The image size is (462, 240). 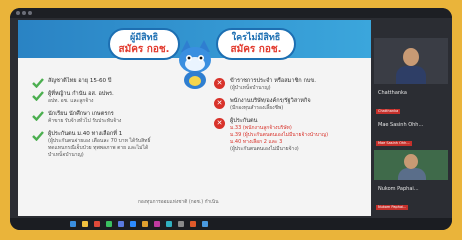 What do you see at coordinates (256, 44) in the screenshot?
I see `ineligible-heading: ใครไม่มีสิทธิ สมัคร กอช.` at bounding box center [256, 44].